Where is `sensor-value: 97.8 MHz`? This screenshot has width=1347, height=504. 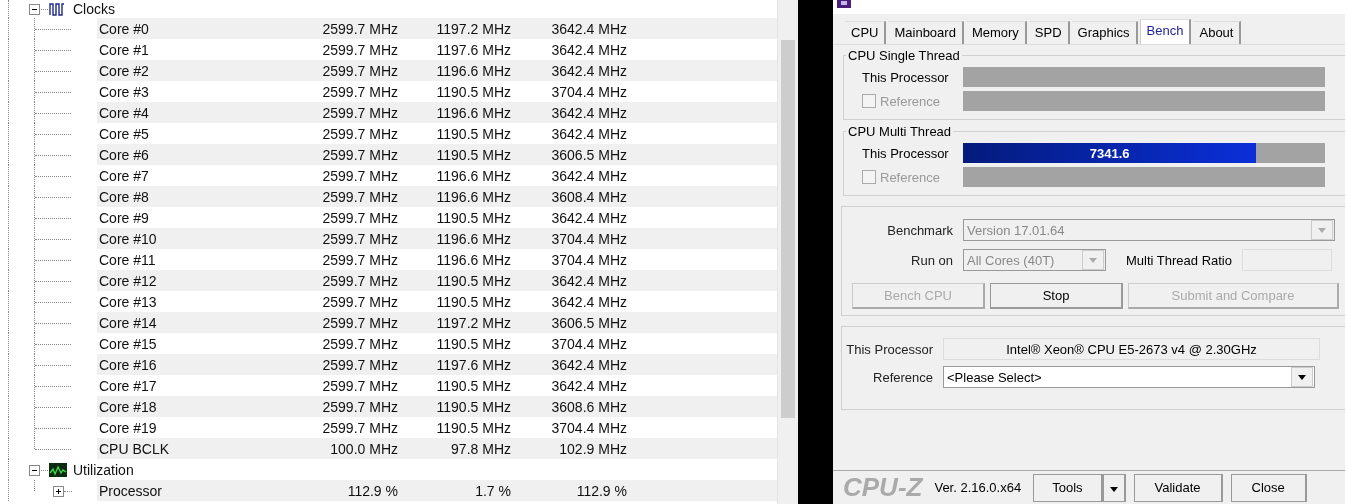
sensor-value: 97.8 MHz is located at coordinates (480, 448).